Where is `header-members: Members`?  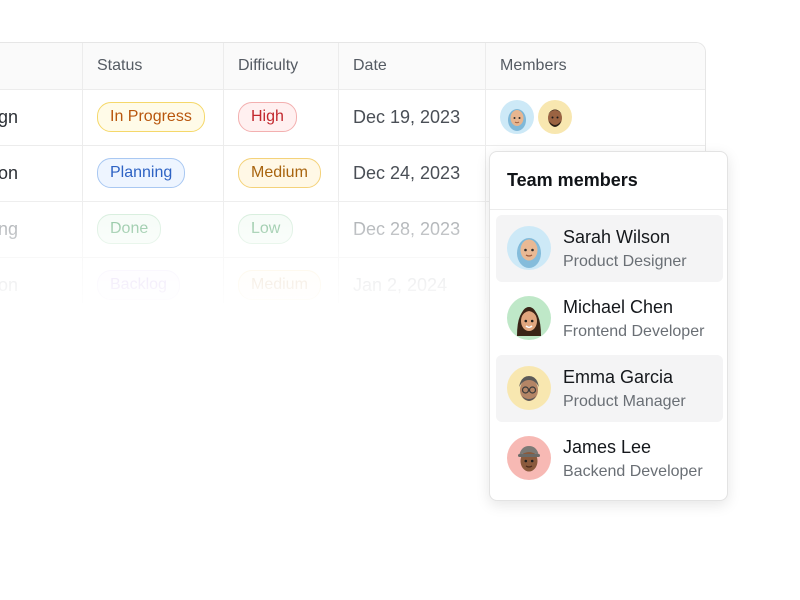
header-members: Members is located at coordinates (595, 66).